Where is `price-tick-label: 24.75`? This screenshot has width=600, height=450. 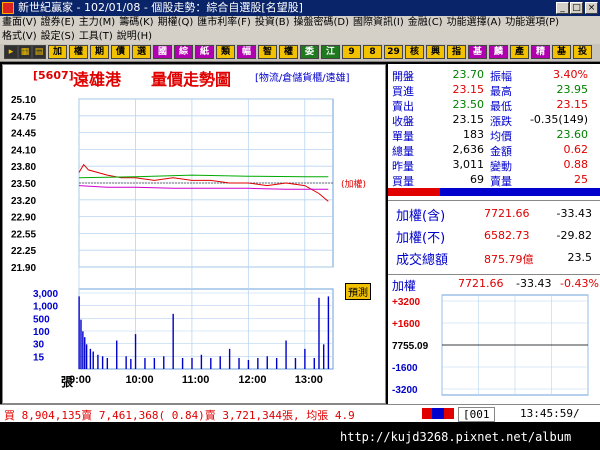
price-tick-label: 24.75 is located at coordinates (23, 117).